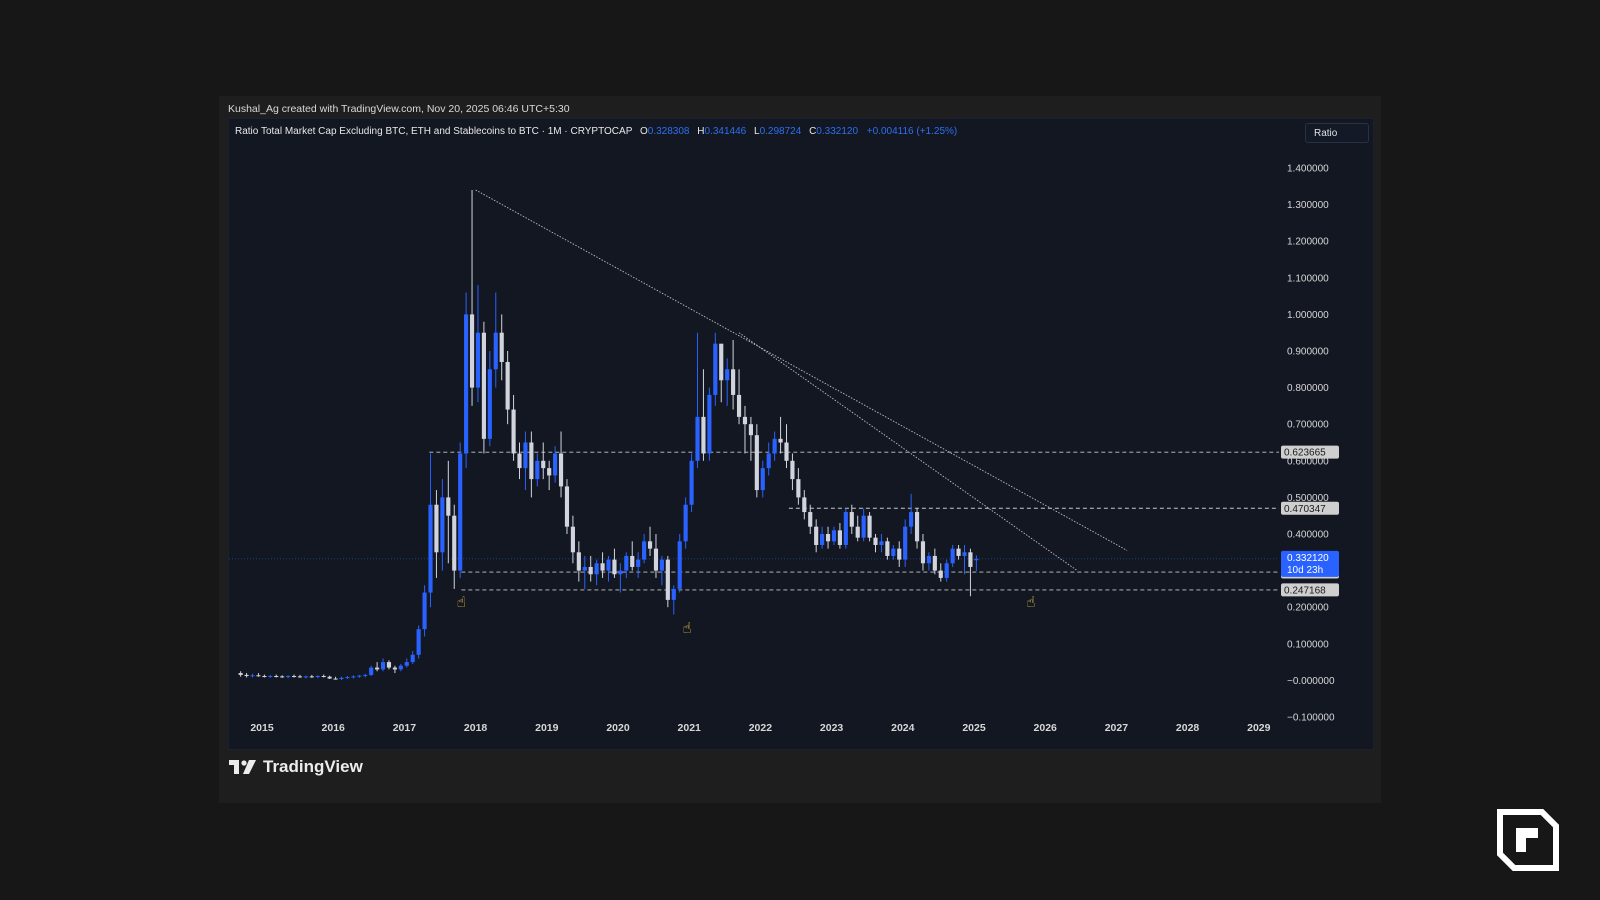 The width and height of the screenshot is (1600, 900). What do you see at coordinates (1337, 133) in the screenshot?
I see `scale-mode-button: Ratio` at bounding box center [1337, 133].